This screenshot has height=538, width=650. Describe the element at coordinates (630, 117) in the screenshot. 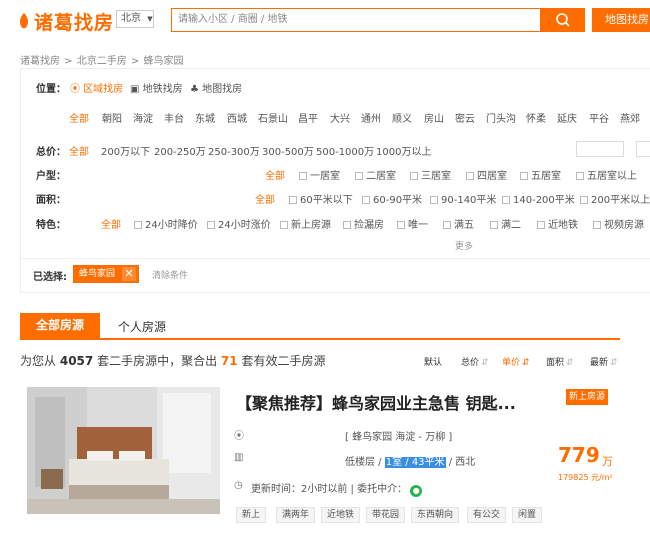

I see `district-item: 燕郊` at that location.